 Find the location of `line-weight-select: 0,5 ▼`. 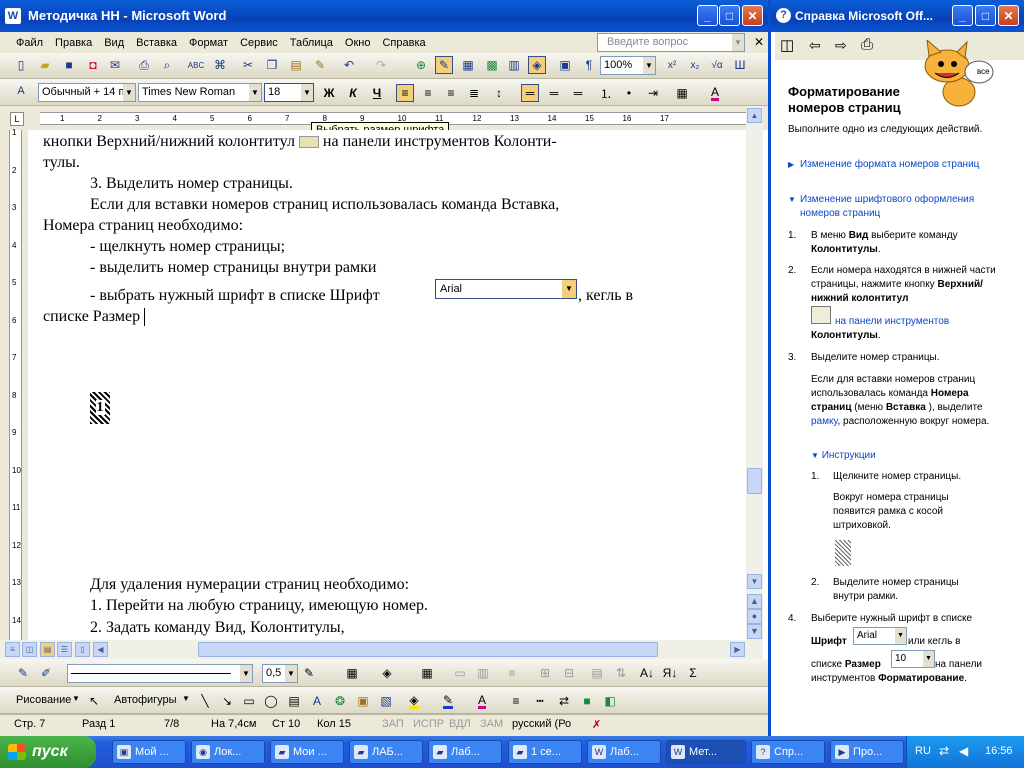

line-weight-select: 0,5 ▼ is located at coordinates (280, 673).